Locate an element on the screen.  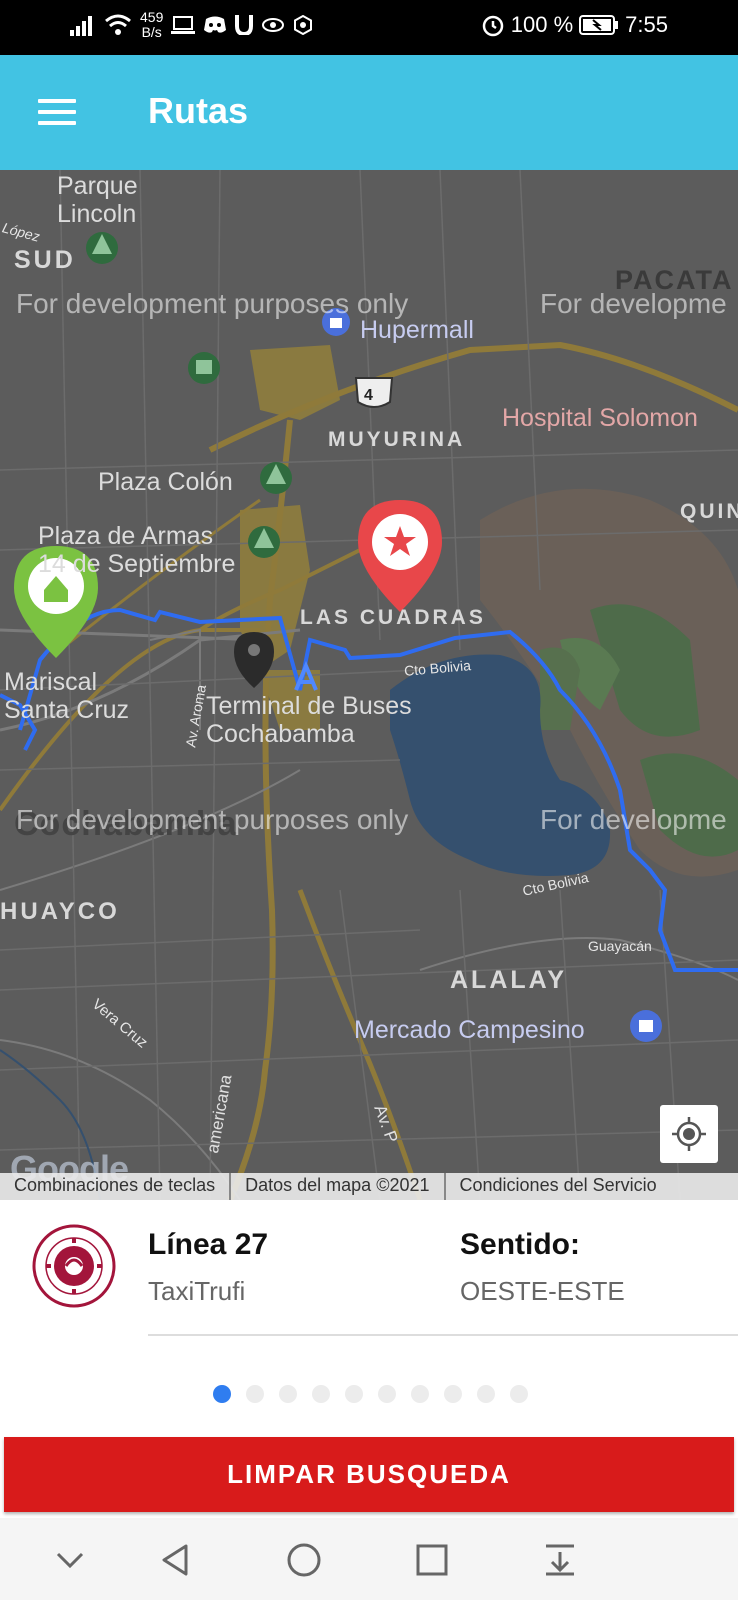
map-label-huayco: HUAYCO is located at coordinates (60, 911).